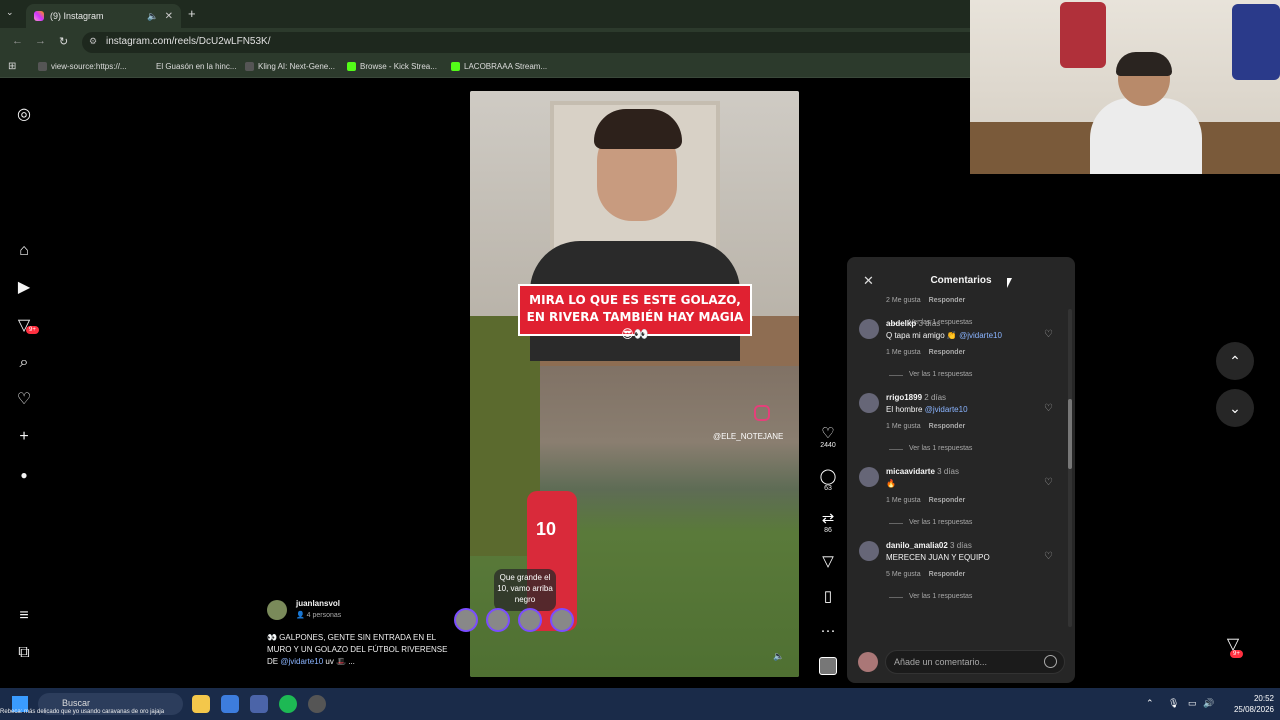 The width and height of the screenshot is (1280, 720). I want to click on direct-messages-icon: ▽, so click(1233, 649).